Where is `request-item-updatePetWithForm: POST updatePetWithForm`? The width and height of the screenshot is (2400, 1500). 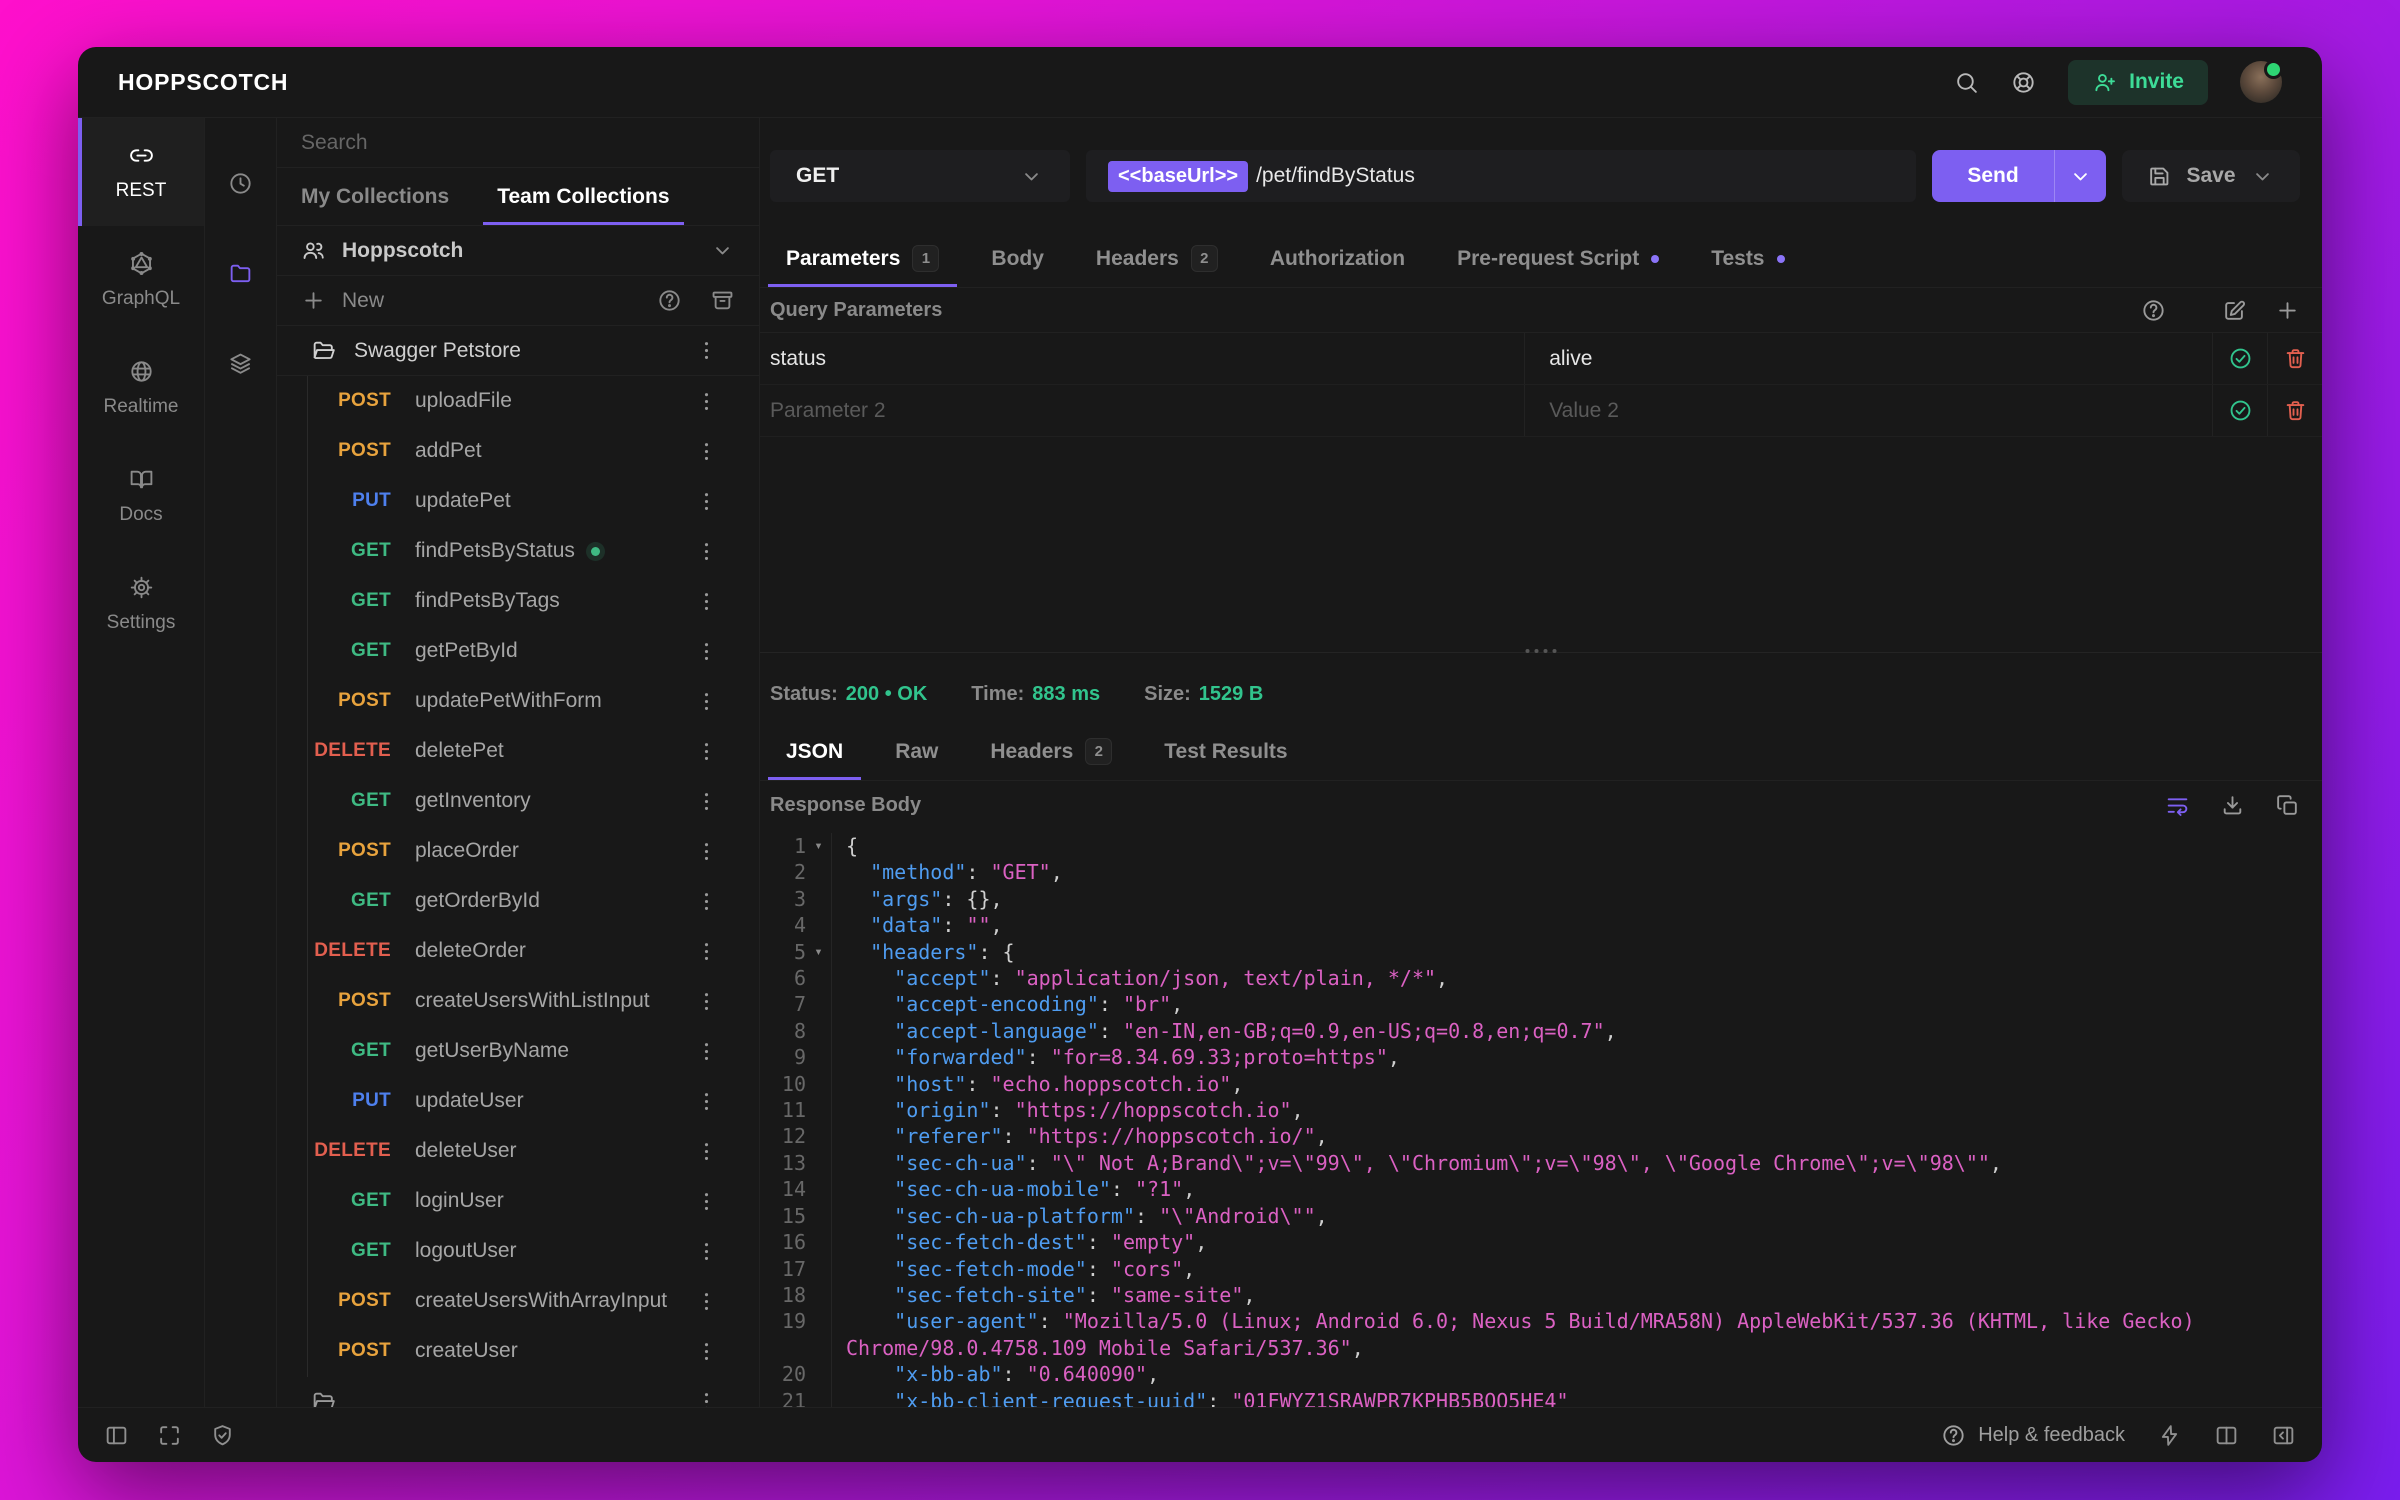 request-item-updatePetWithForm: POST updatePetWithForm is located at coordinates (518, 701).